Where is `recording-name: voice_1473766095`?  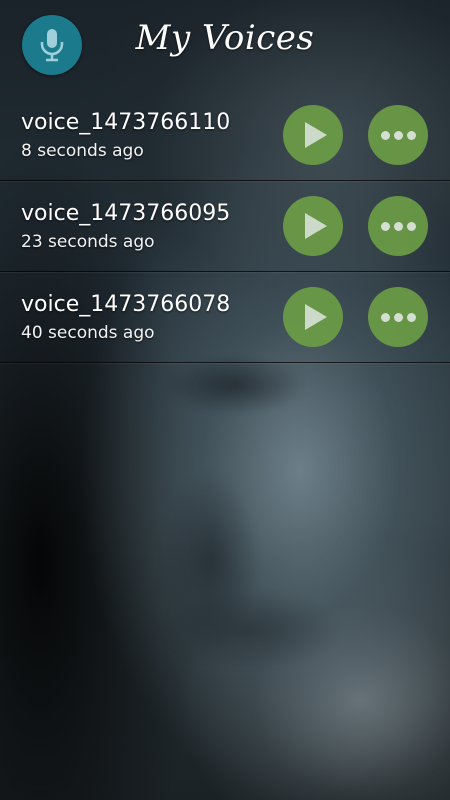 recording-name: voice_1473766095 is located at coordinates (126, 213).